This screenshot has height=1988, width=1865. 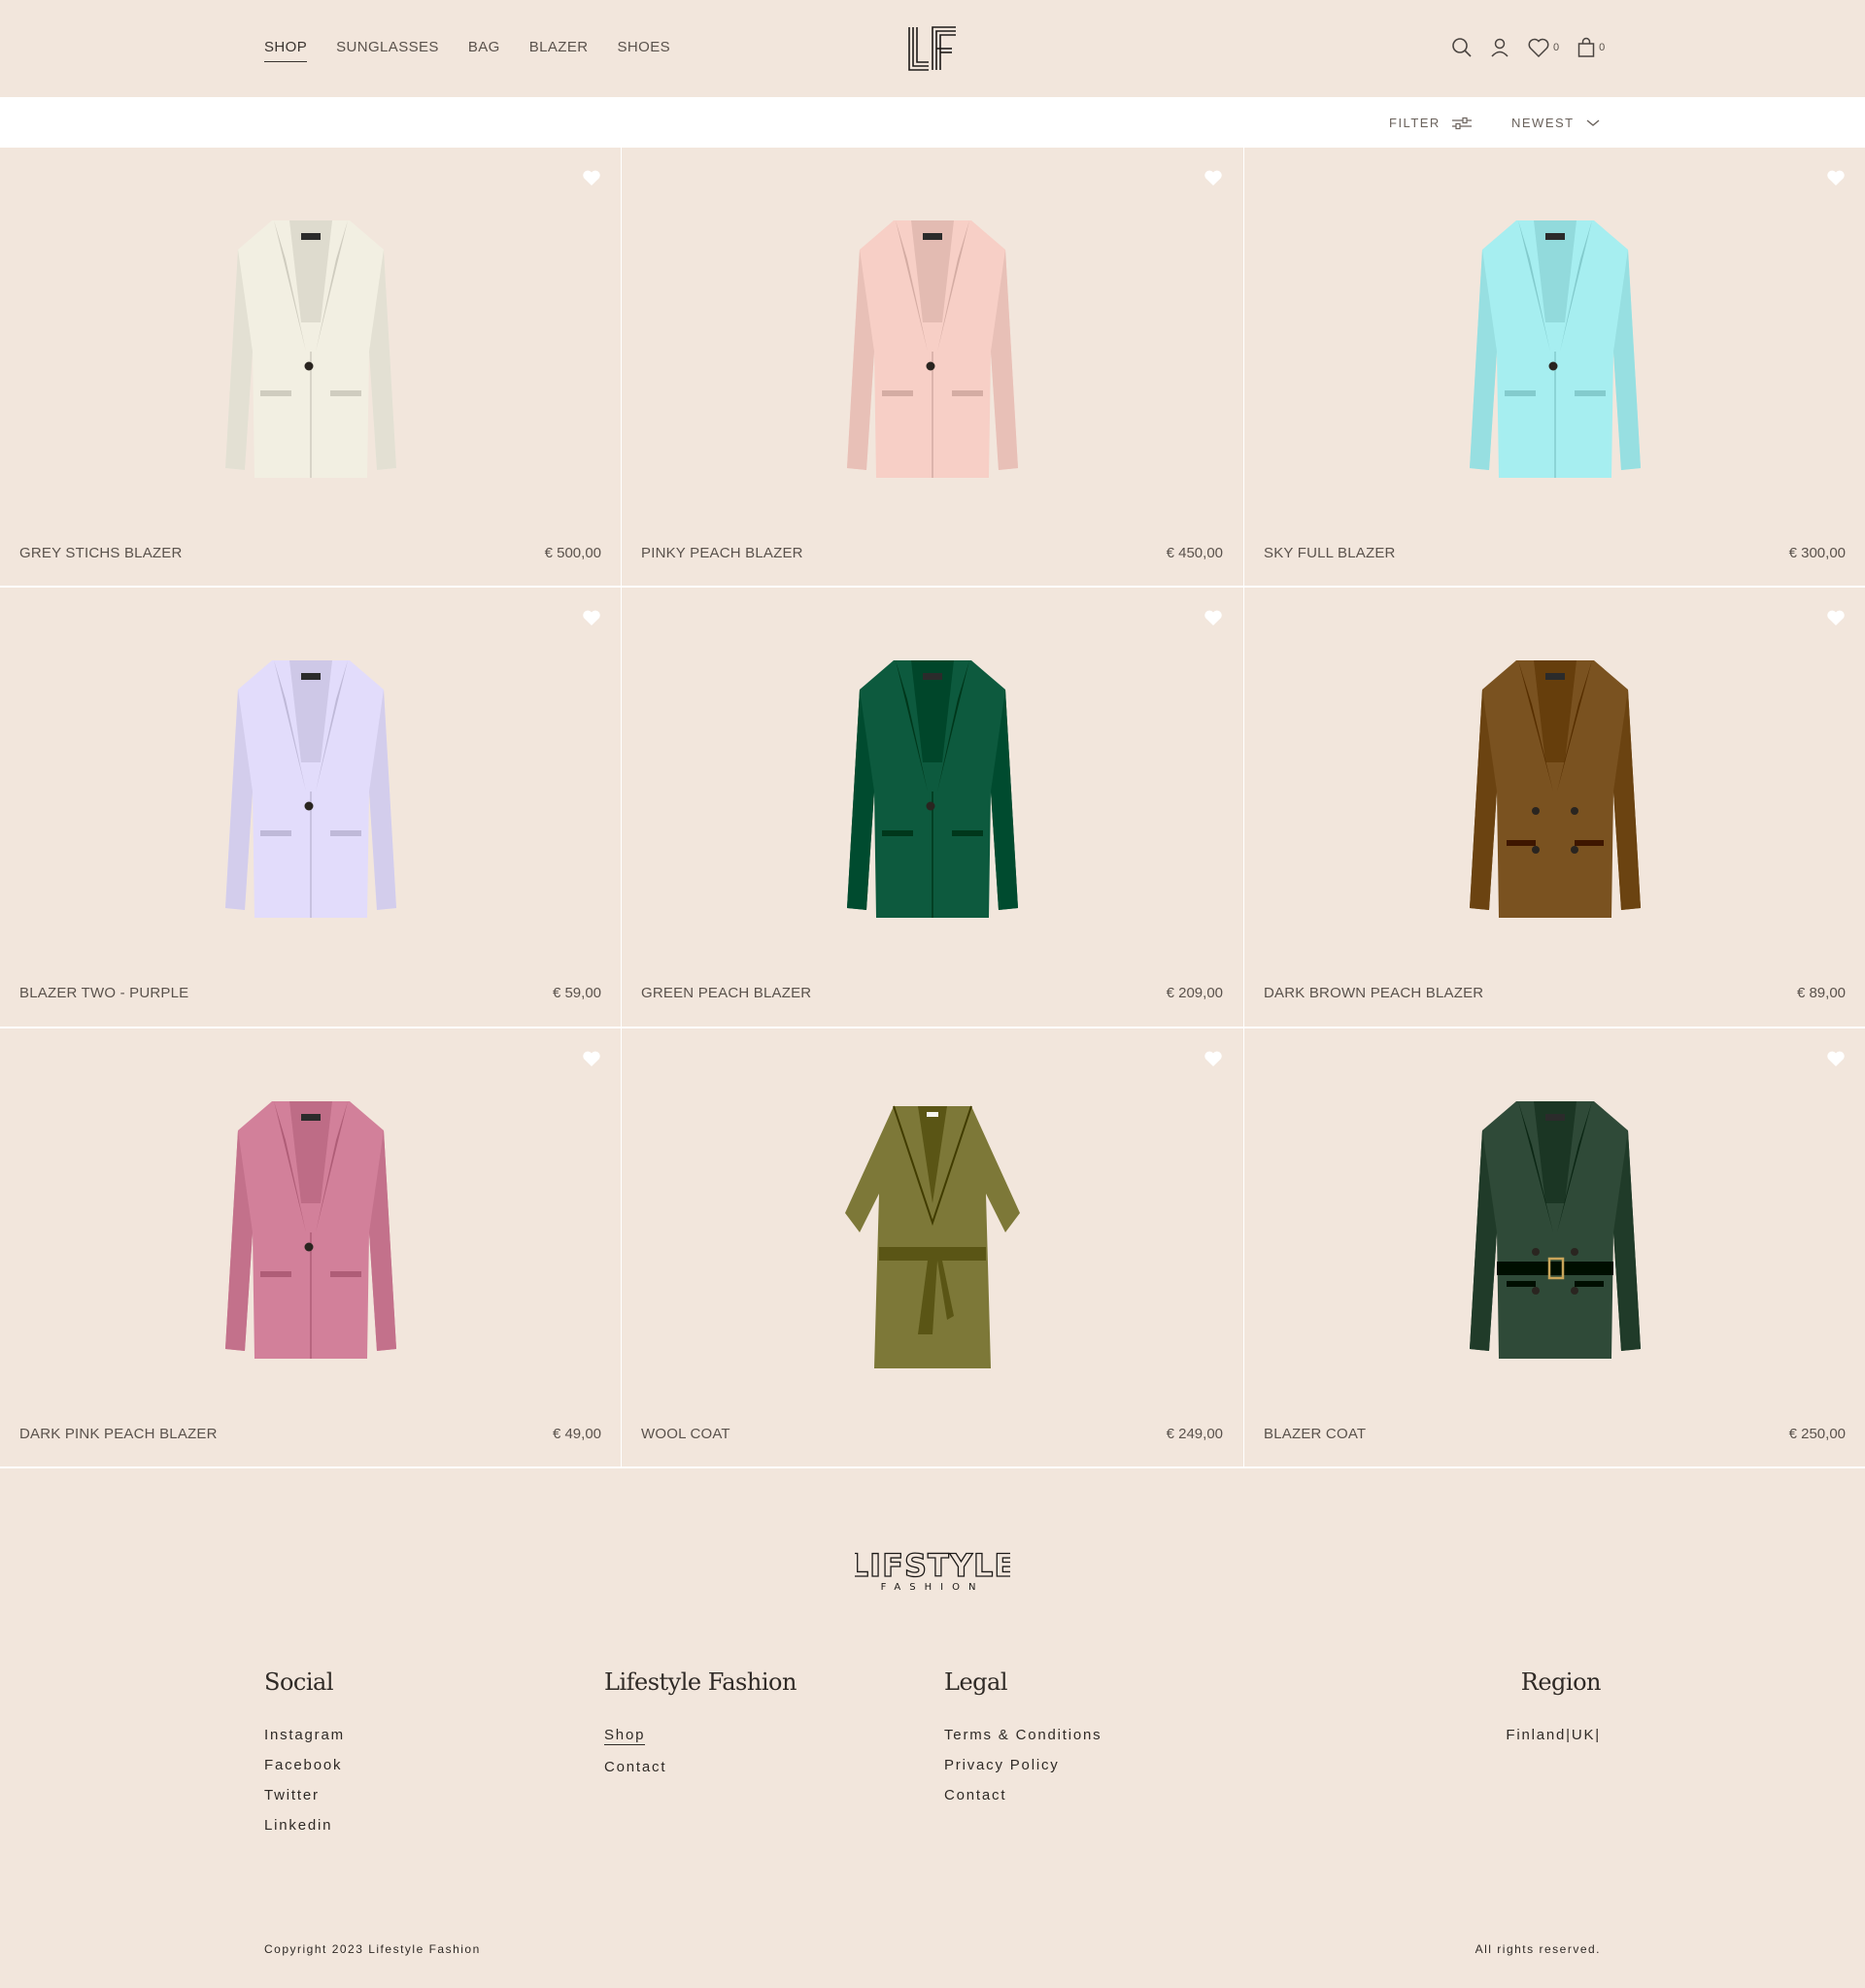 What do you see at coordinates (118, 1434) in the screenshot?
I see `product-name: DARK PINK PEACH BLAZER` at bounding box center [118, 1434].